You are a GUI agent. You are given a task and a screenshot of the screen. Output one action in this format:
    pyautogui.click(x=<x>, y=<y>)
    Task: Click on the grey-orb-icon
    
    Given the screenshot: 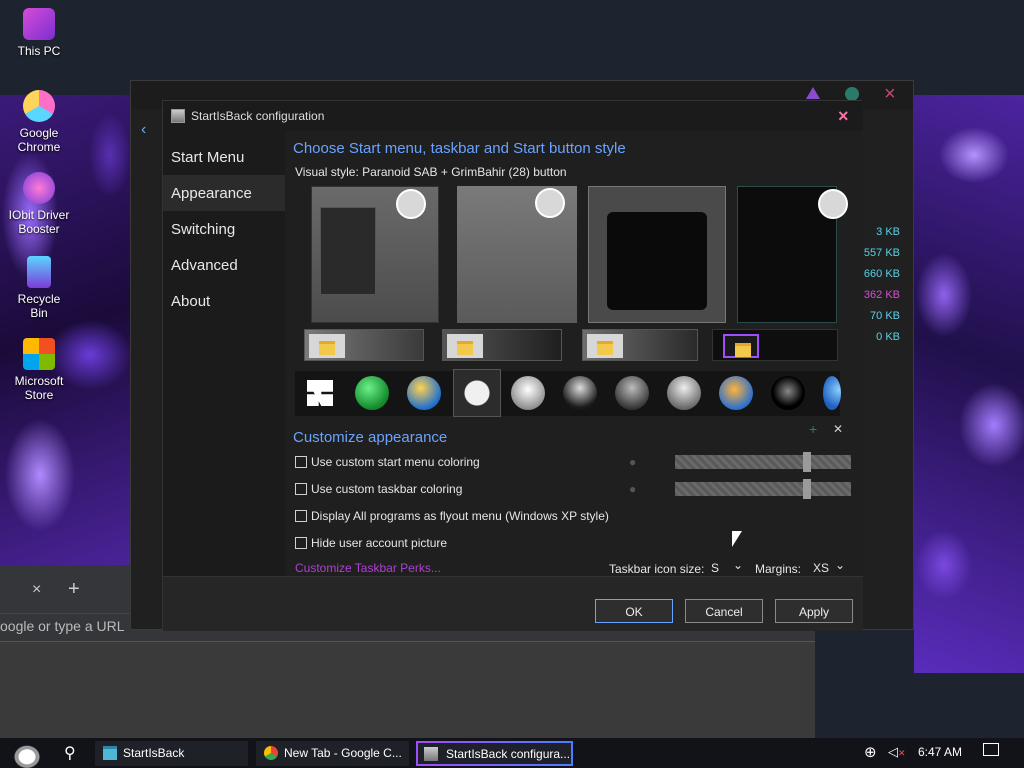 What is the action you would take?
    pyautogui.click(x=632, y=393)
    